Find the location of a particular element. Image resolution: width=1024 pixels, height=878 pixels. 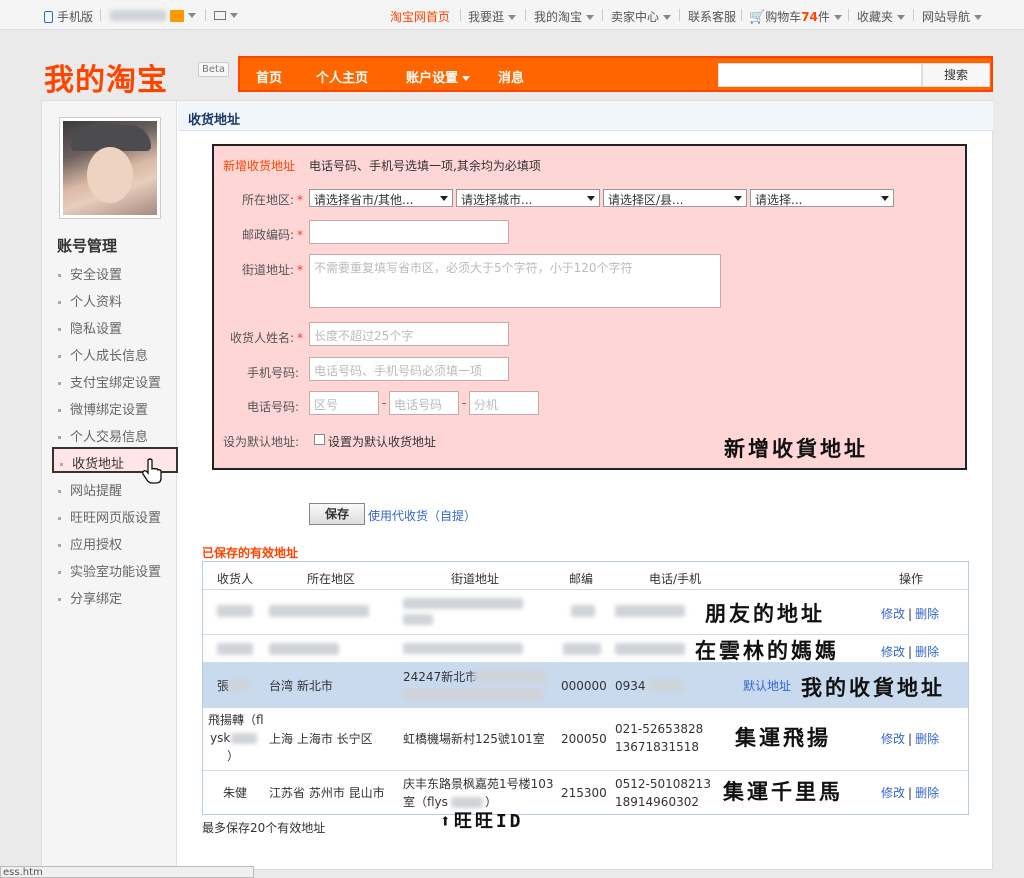

default-checkbox is located at coordinates (319, 439).